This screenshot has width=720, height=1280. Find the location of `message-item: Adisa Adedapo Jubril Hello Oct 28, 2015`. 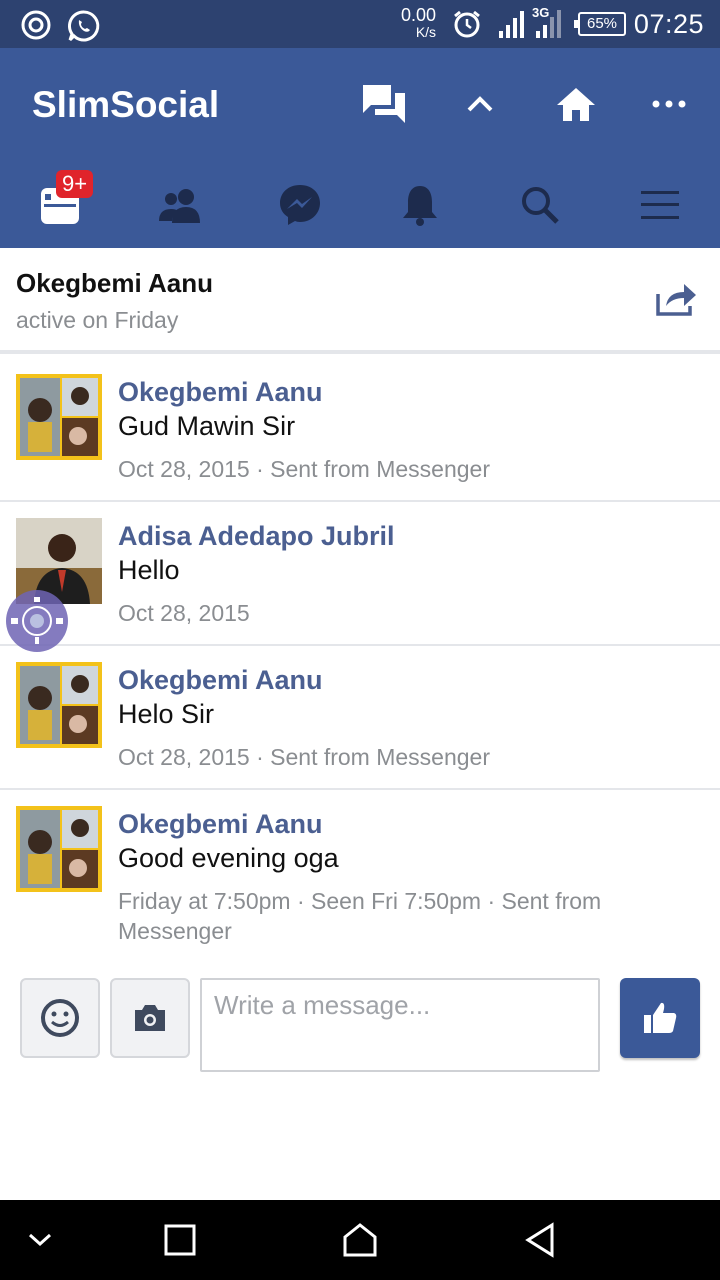

message-item: Adisa Adedapo Jubril Hello Oct 28, 2015 is located at coordinates (360, 574).